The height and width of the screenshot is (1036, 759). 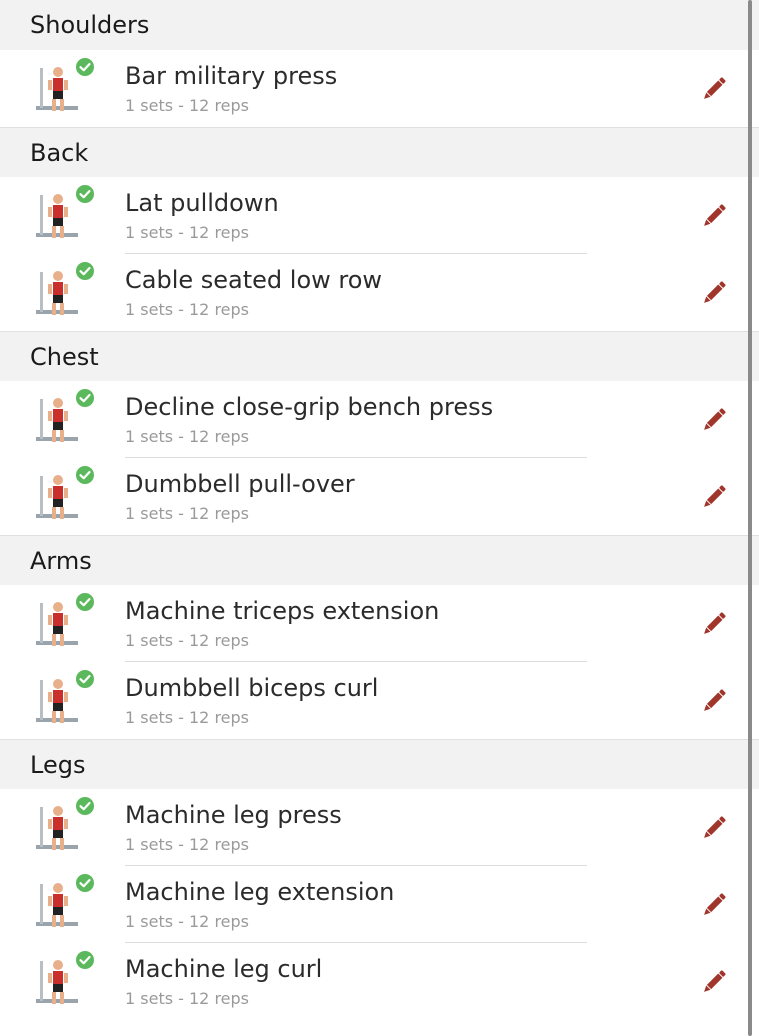 I want to click on exercise-name: Machine leg press, so click(x=233, y=815).